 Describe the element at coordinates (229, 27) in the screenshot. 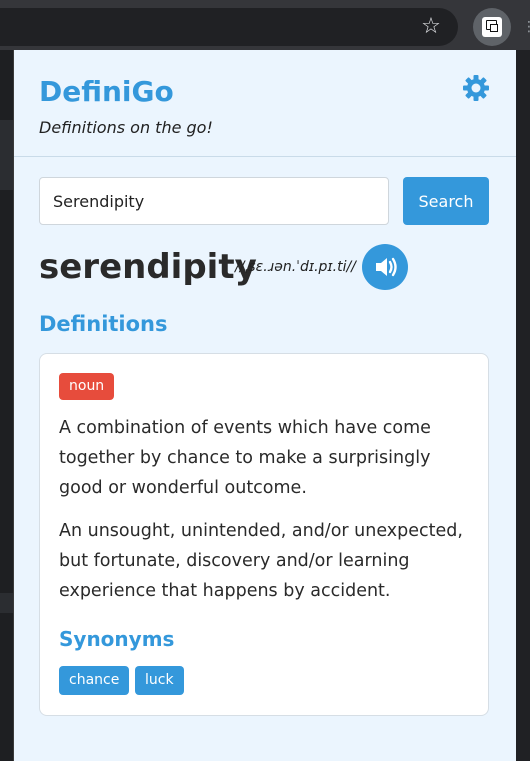

I see `address-bar` at that location.